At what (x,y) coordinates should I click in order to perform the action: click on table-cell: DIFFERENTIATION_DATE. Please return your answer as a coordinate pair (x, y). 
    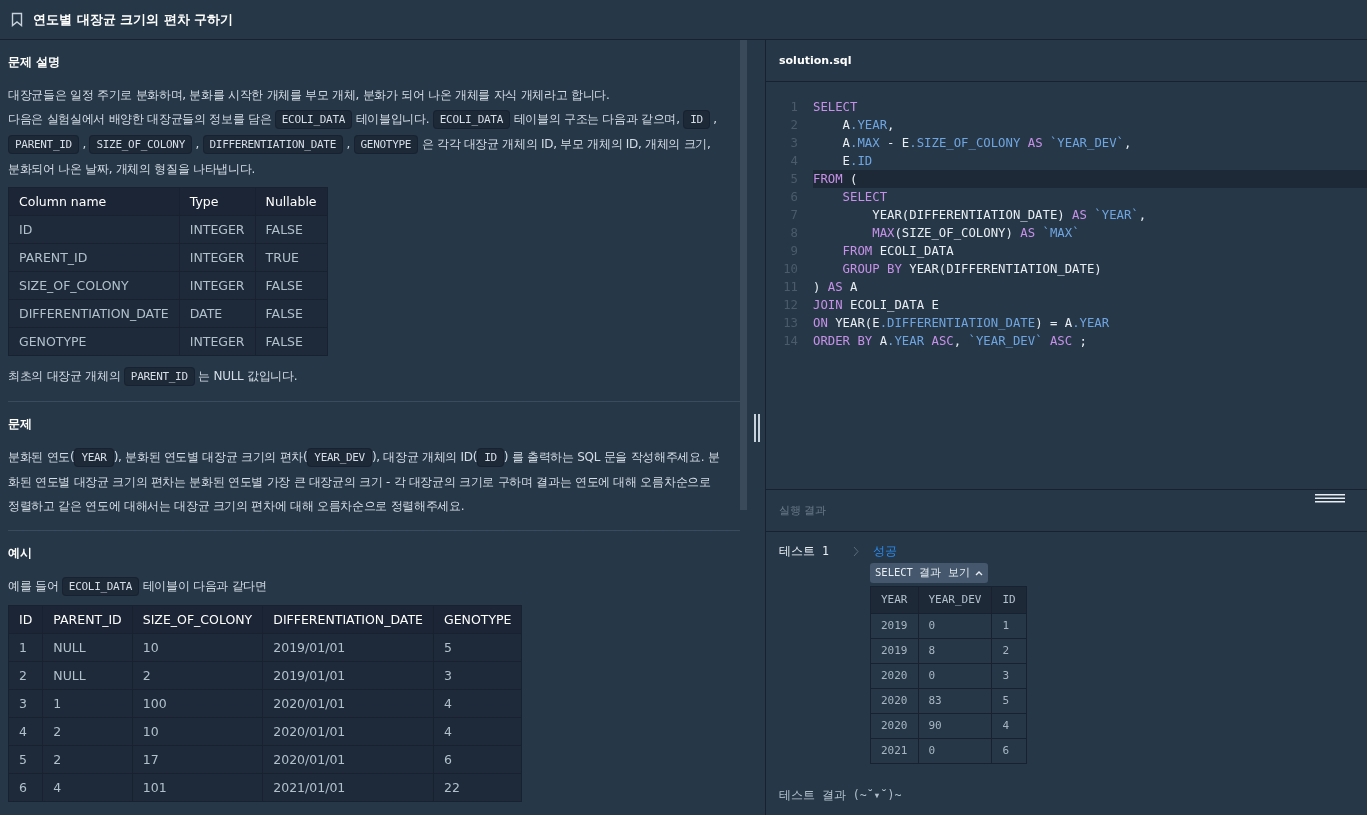
    Looking at the image, I should click on (94, 313).